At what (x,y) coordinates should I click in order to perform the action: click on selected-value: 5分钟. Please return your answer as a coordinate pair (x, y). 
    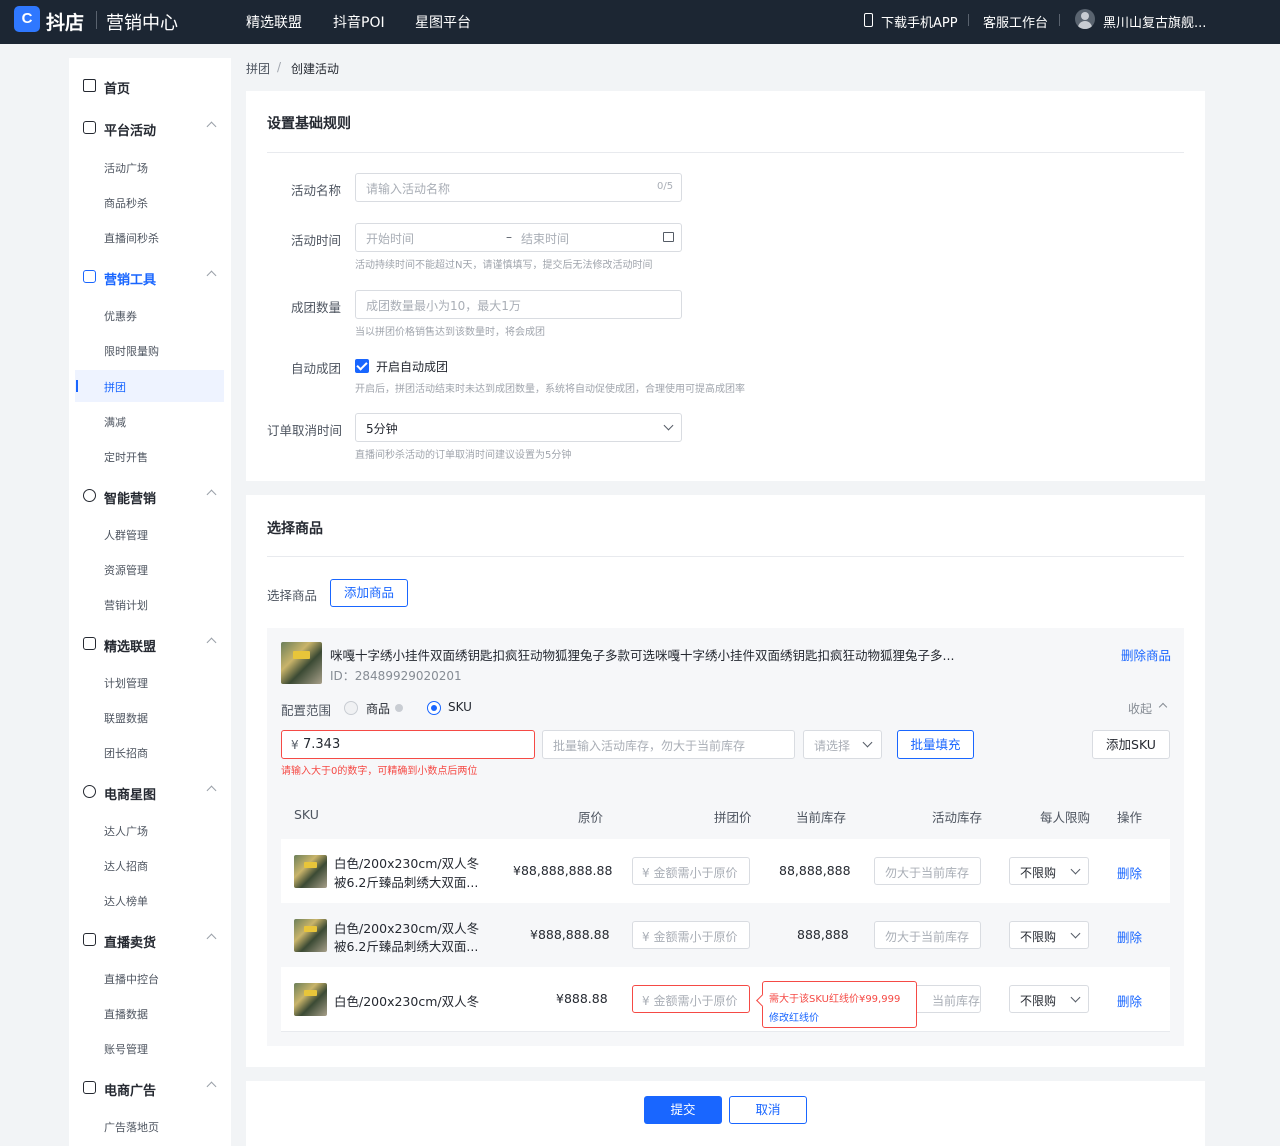
    Looking at the image, I should click on (382, 429).